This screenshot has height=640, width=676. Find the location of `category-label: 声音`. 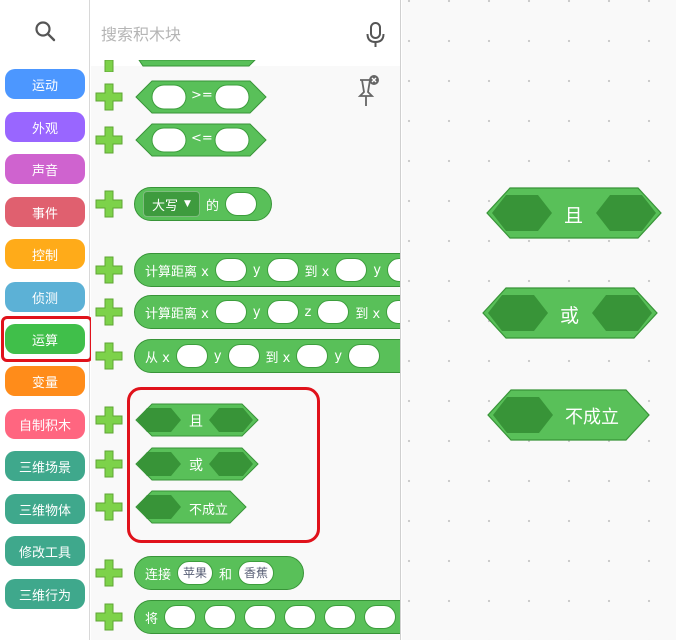

category-label: 声音 is located at coordinates (44, 171).